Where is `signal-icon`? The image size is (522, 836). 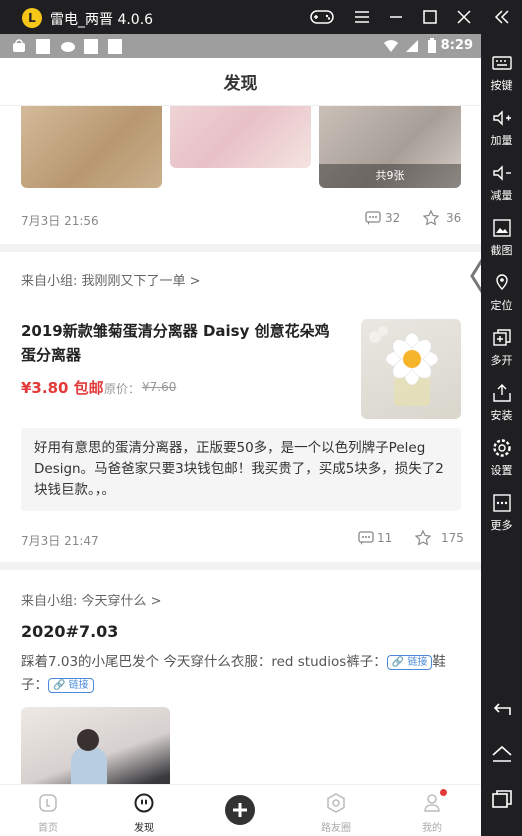
signal-icon is located at coordinates (412, 48).